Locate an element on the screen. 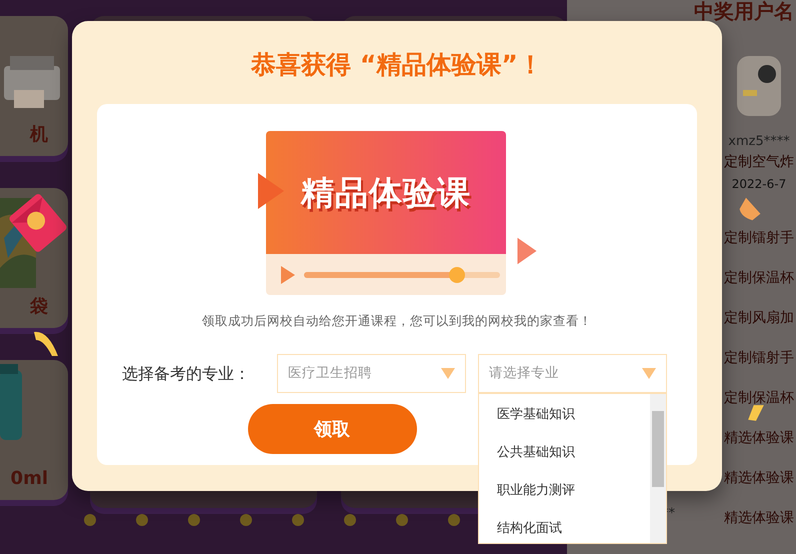  prize-name: 定制空气炸 is located at coordinates (759, 162).